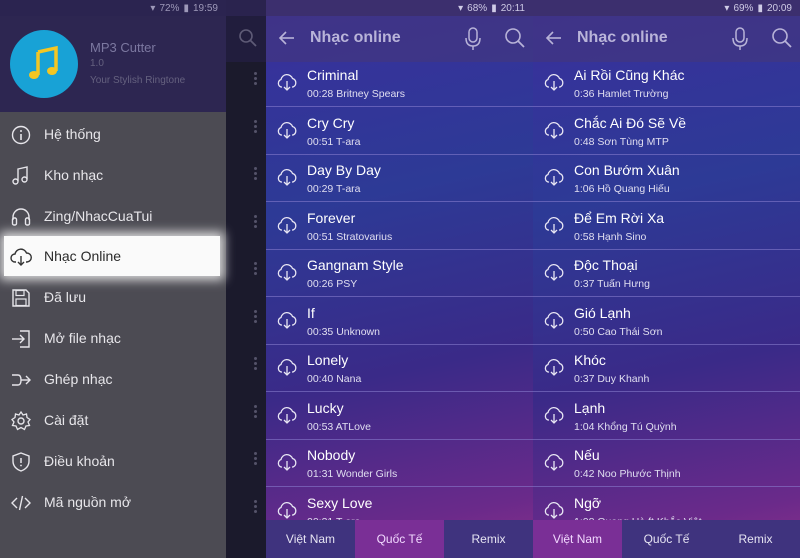  I want to click on song-meta: 0:42 Noo Phước Thịnh, so click(627, 474).